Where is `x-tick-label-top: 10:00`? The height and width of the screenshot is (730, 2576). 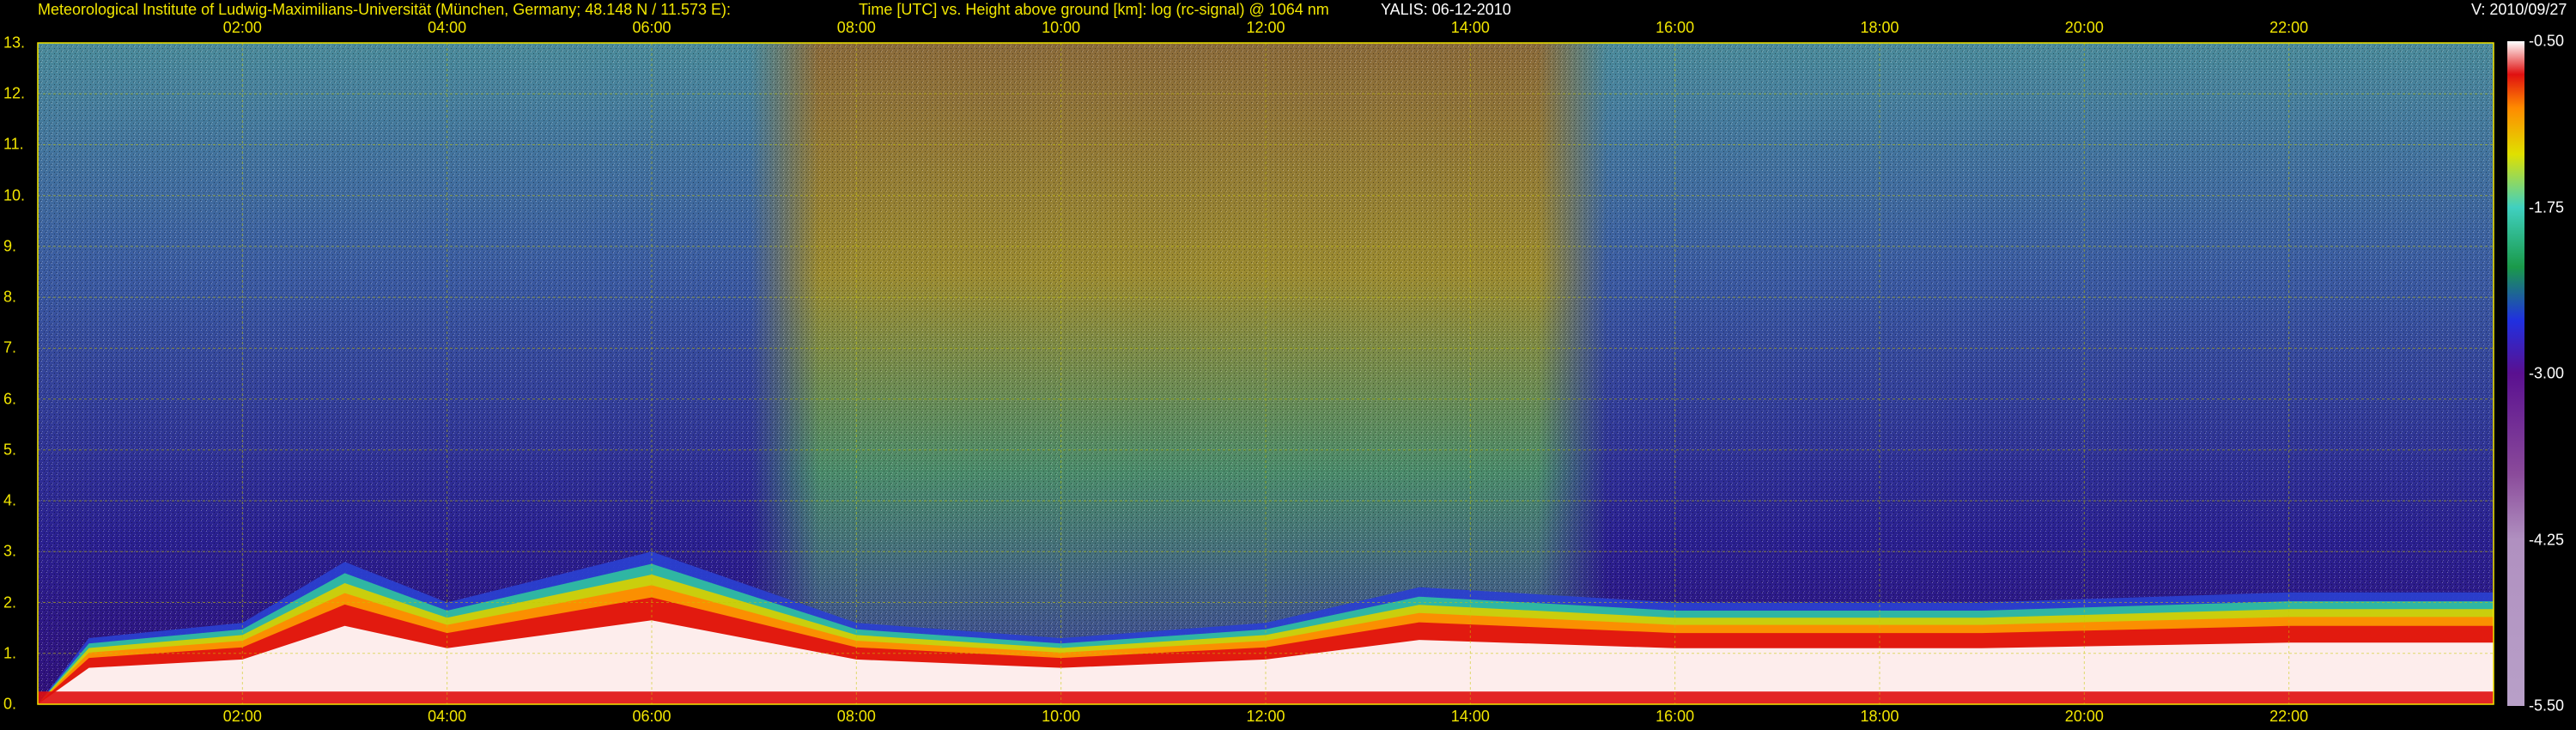 x-tick-label-top: 10:00 is located at coordinates (1061, 27).